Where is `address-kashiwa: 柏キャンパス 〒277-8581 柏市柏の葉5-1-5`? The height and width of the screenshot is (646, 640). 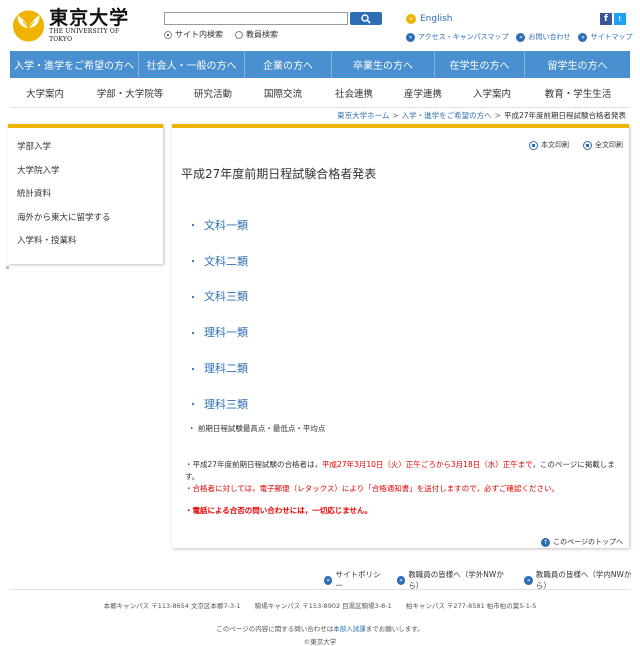
address-kashiwa: 柏キャンパス 〒277-8581 柏市柏の葉5-1-5 is located at coordinates (471, 606).